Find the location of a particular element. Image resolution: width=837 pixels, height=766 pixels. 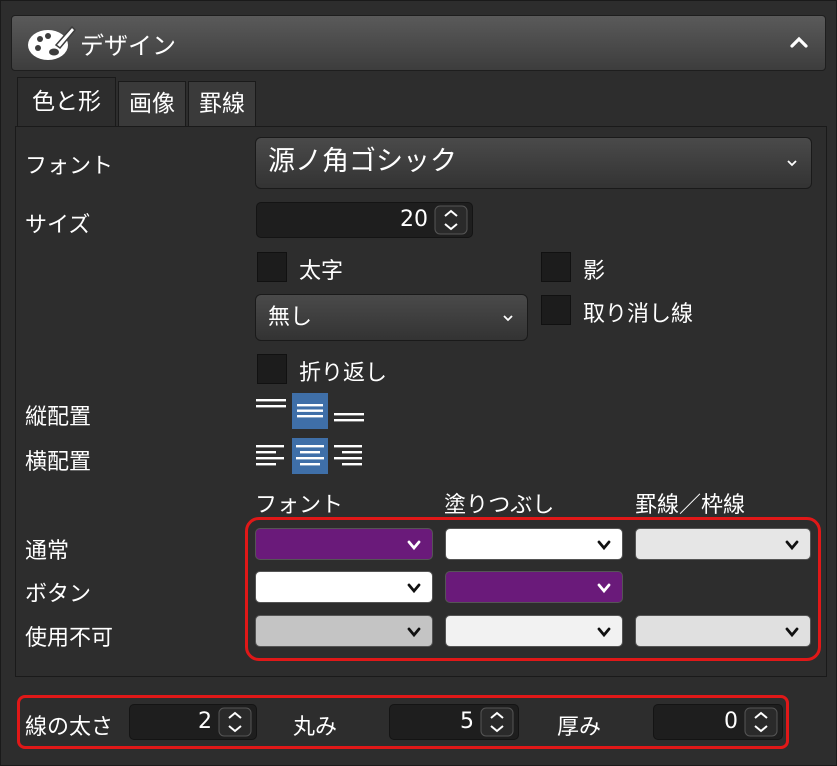

align-top-icon is located at coordinates (271, 411).